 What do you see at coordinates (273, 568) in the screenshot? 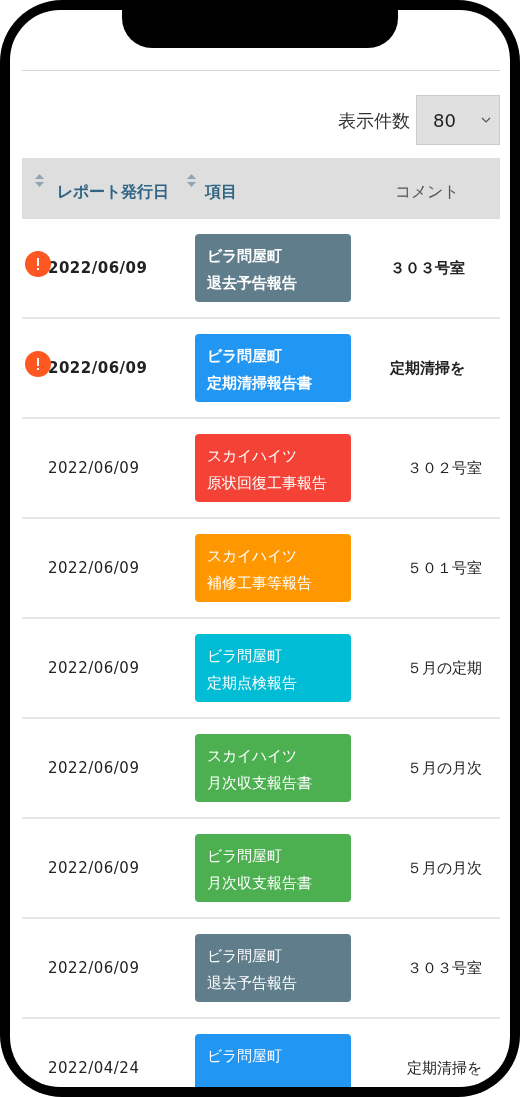
I see `report-tag: スカイハイツ 補修工事等報告` at bounding box center [273, 568].